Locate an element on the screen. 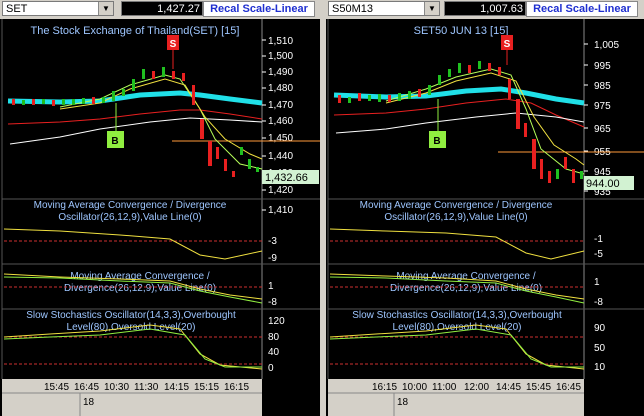 The image size is (644, 416). left-price-tick: 1,440 is located at coordinates (280, 156).